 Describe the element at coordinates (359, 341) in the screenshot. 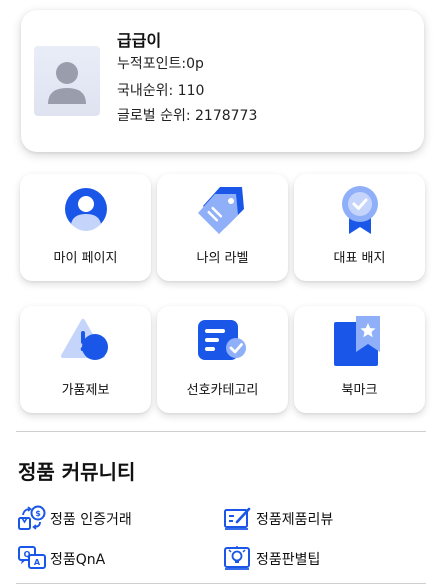

I see `bookmark-star-icon` at that location.